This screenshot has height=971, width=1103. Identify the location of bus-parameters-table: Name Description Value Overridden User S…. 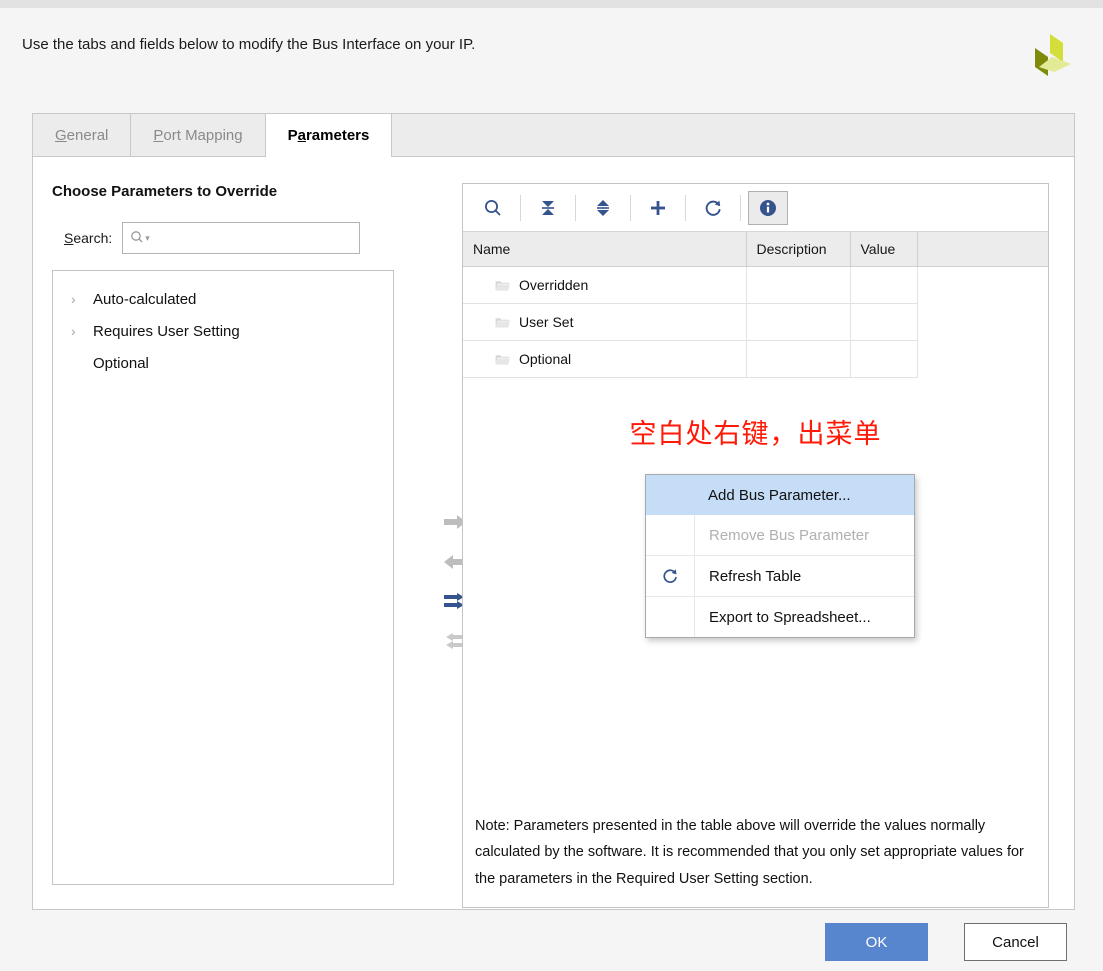
(755, 305).